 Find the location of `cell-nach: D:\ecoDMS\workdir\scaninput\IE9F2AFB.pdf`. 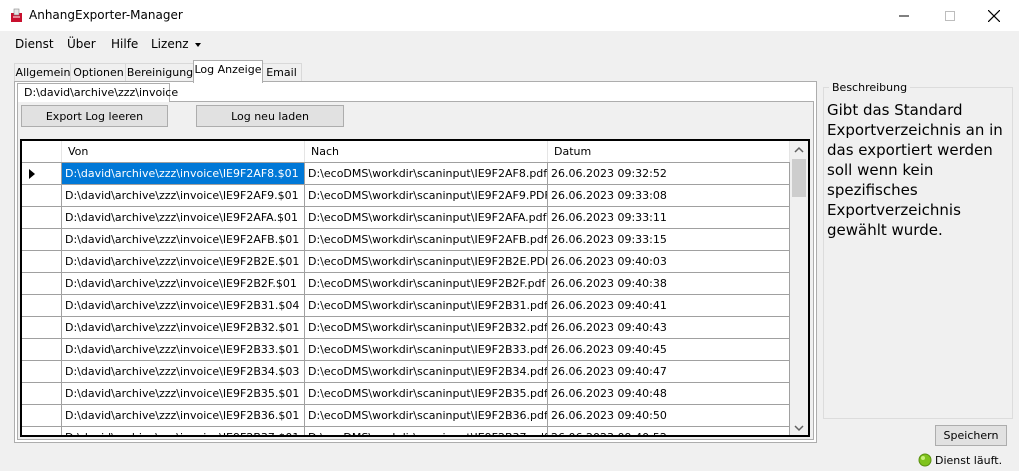

cell-nach: D:\ecoDMS\workdir\scaninput\IE9F2AFB.pdf is located at coordinates (426, 240).